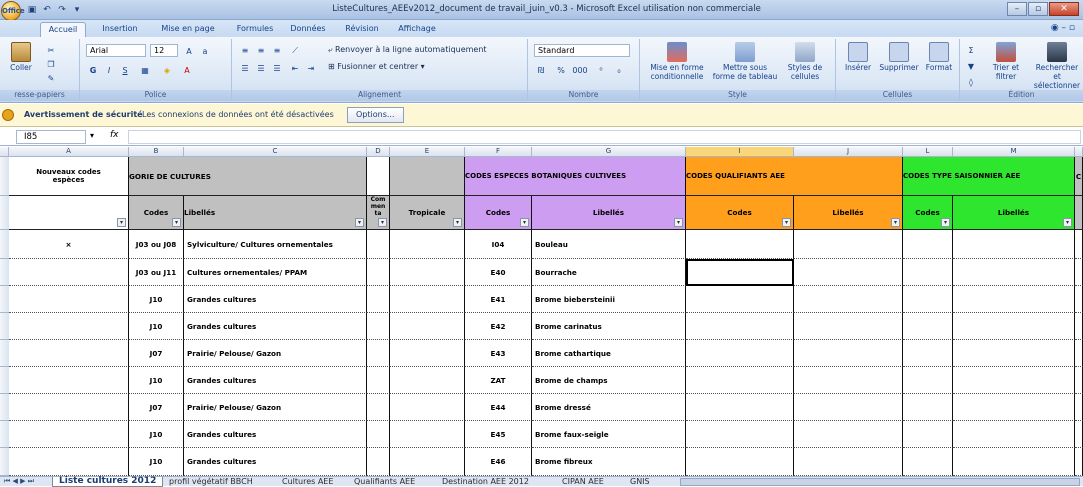 This screenshot has width=1083, height=487. I want to click on format-as-table-button: Mettre sous forme de tableau, so click(745, 61).